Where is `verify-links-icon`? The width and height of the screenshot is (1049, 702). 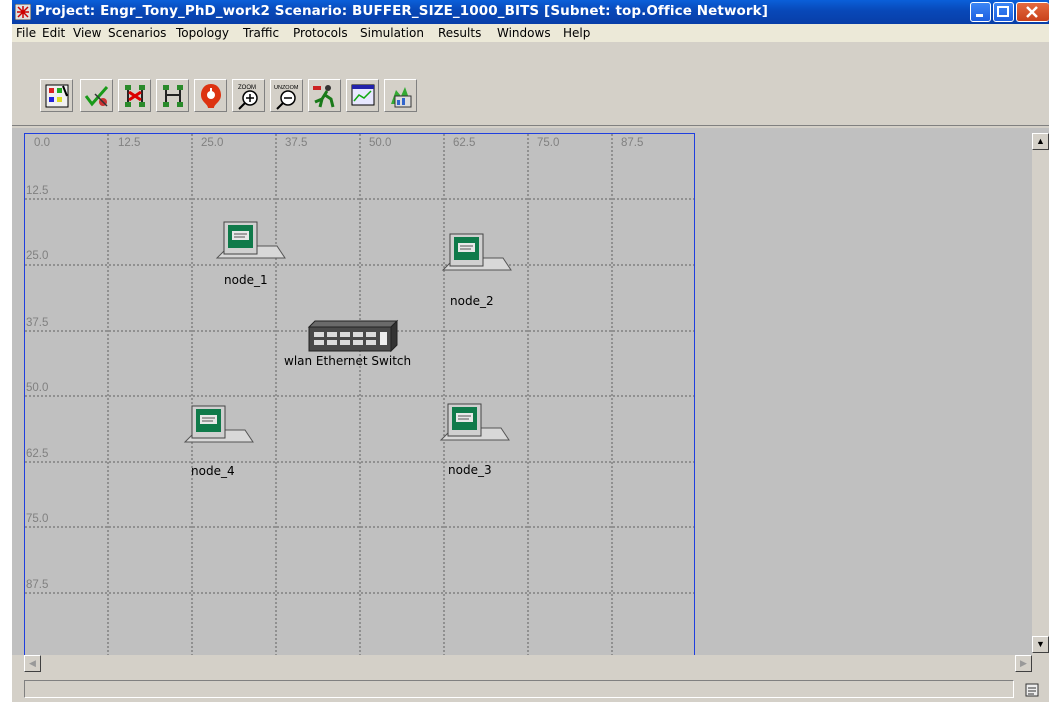 verify-links-icon is located at coordinates (96, 96).